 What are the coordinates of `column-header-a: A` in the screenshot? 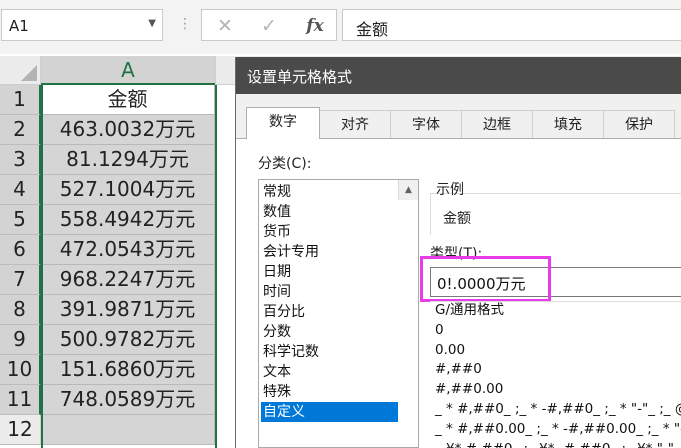 It's located at (128, 70).